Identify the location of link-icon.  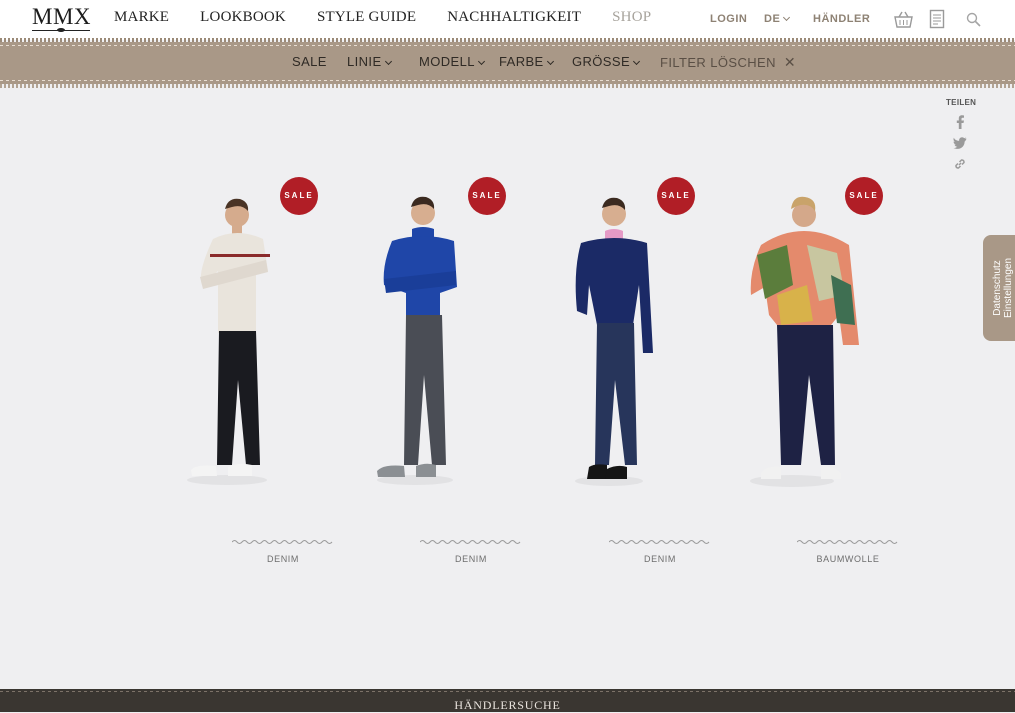
(960, 164).